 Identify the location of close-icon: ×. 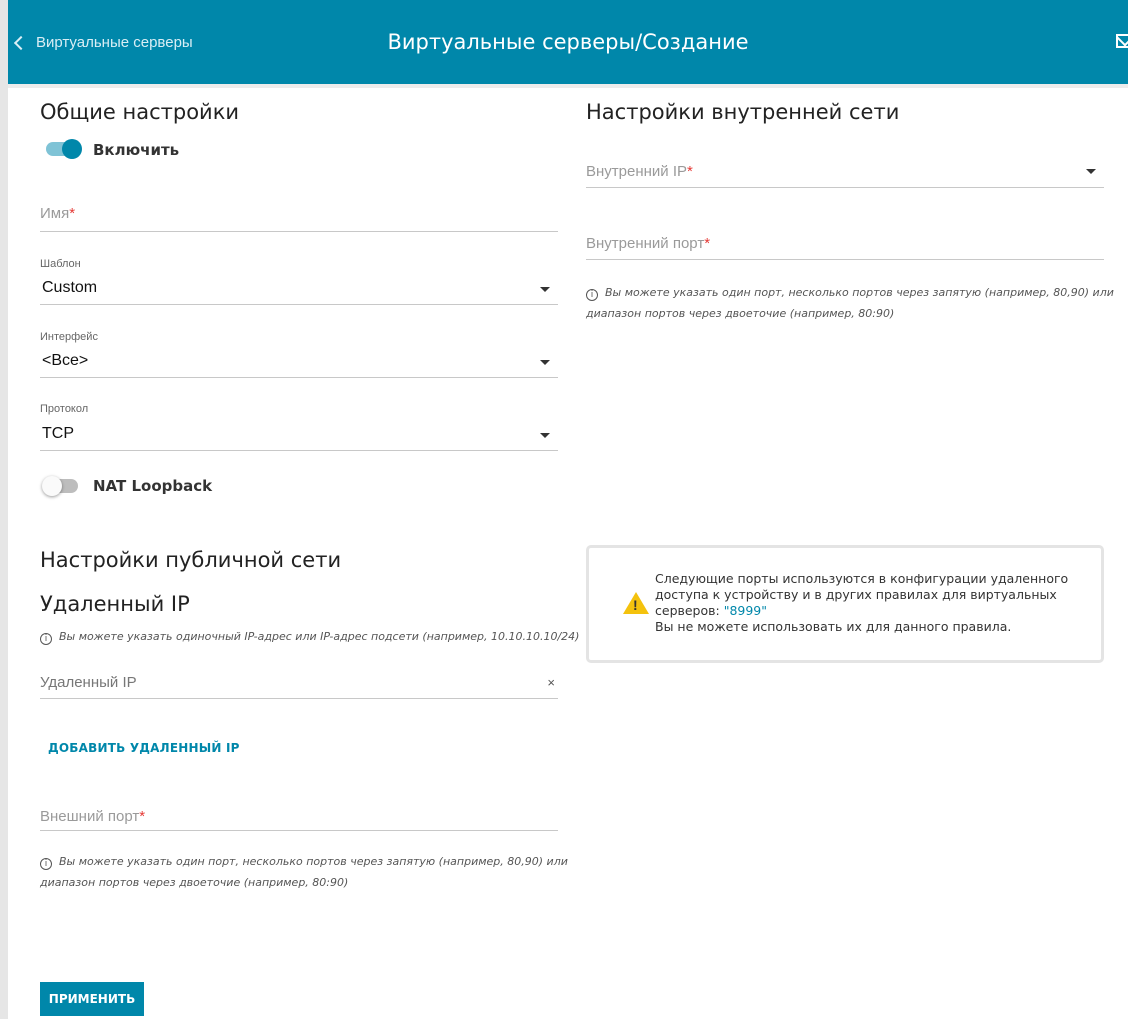
(551, 682).